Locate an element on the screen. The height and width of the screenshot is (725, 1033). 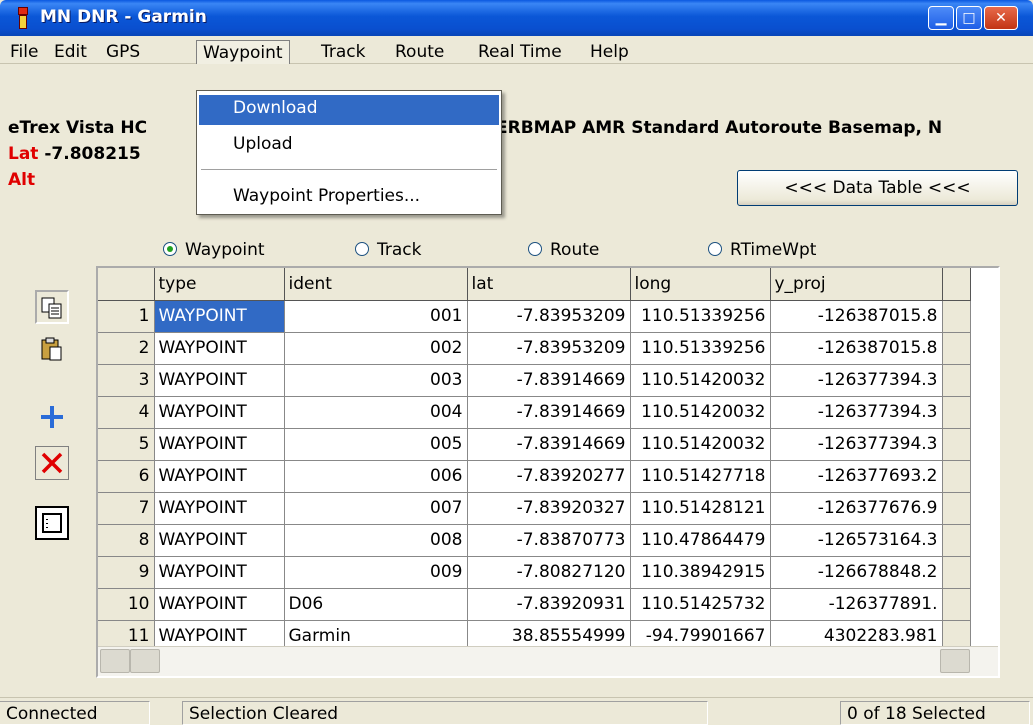
y-proj-cell: -126377693.2 is located at coordinates (856, 476).